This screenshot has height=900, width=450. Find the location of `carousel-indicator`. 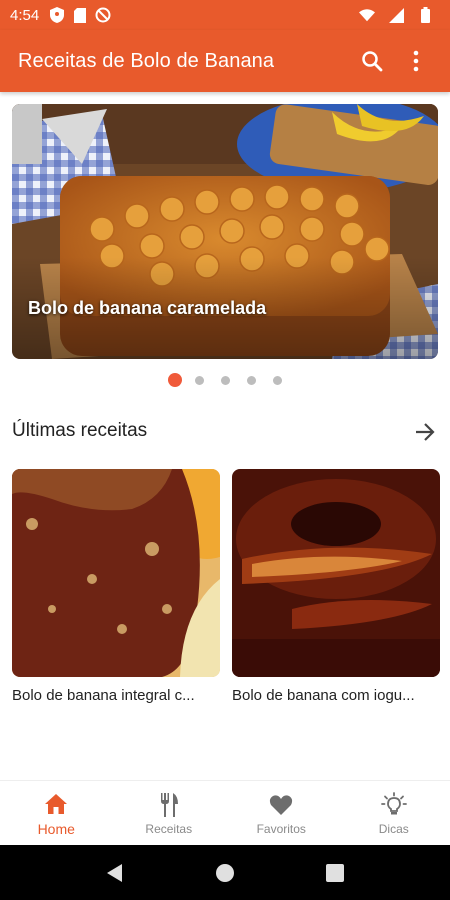

carousel-indicator is located at coordinates (225, 380).